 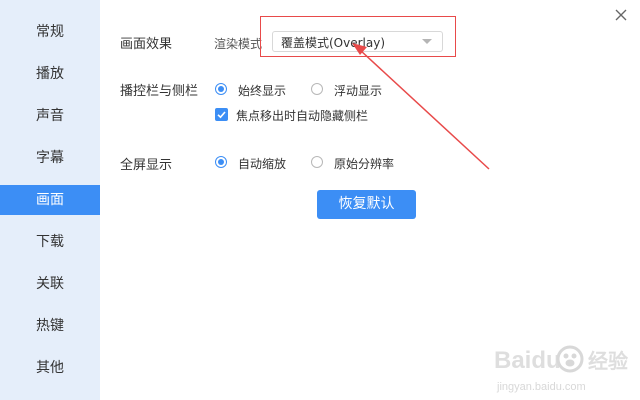 I want to click on watermark-logo: Baidu 经验 jingyan.baidu.com, so click(x=561, y=369).